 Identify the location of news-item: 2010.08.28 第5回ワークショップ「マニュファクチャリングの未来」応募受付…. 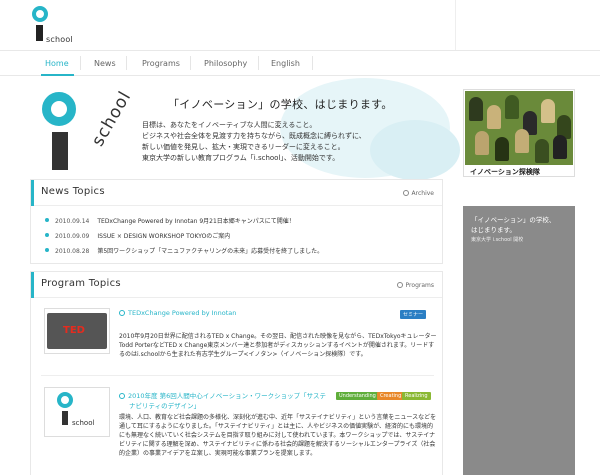
(184, 250).